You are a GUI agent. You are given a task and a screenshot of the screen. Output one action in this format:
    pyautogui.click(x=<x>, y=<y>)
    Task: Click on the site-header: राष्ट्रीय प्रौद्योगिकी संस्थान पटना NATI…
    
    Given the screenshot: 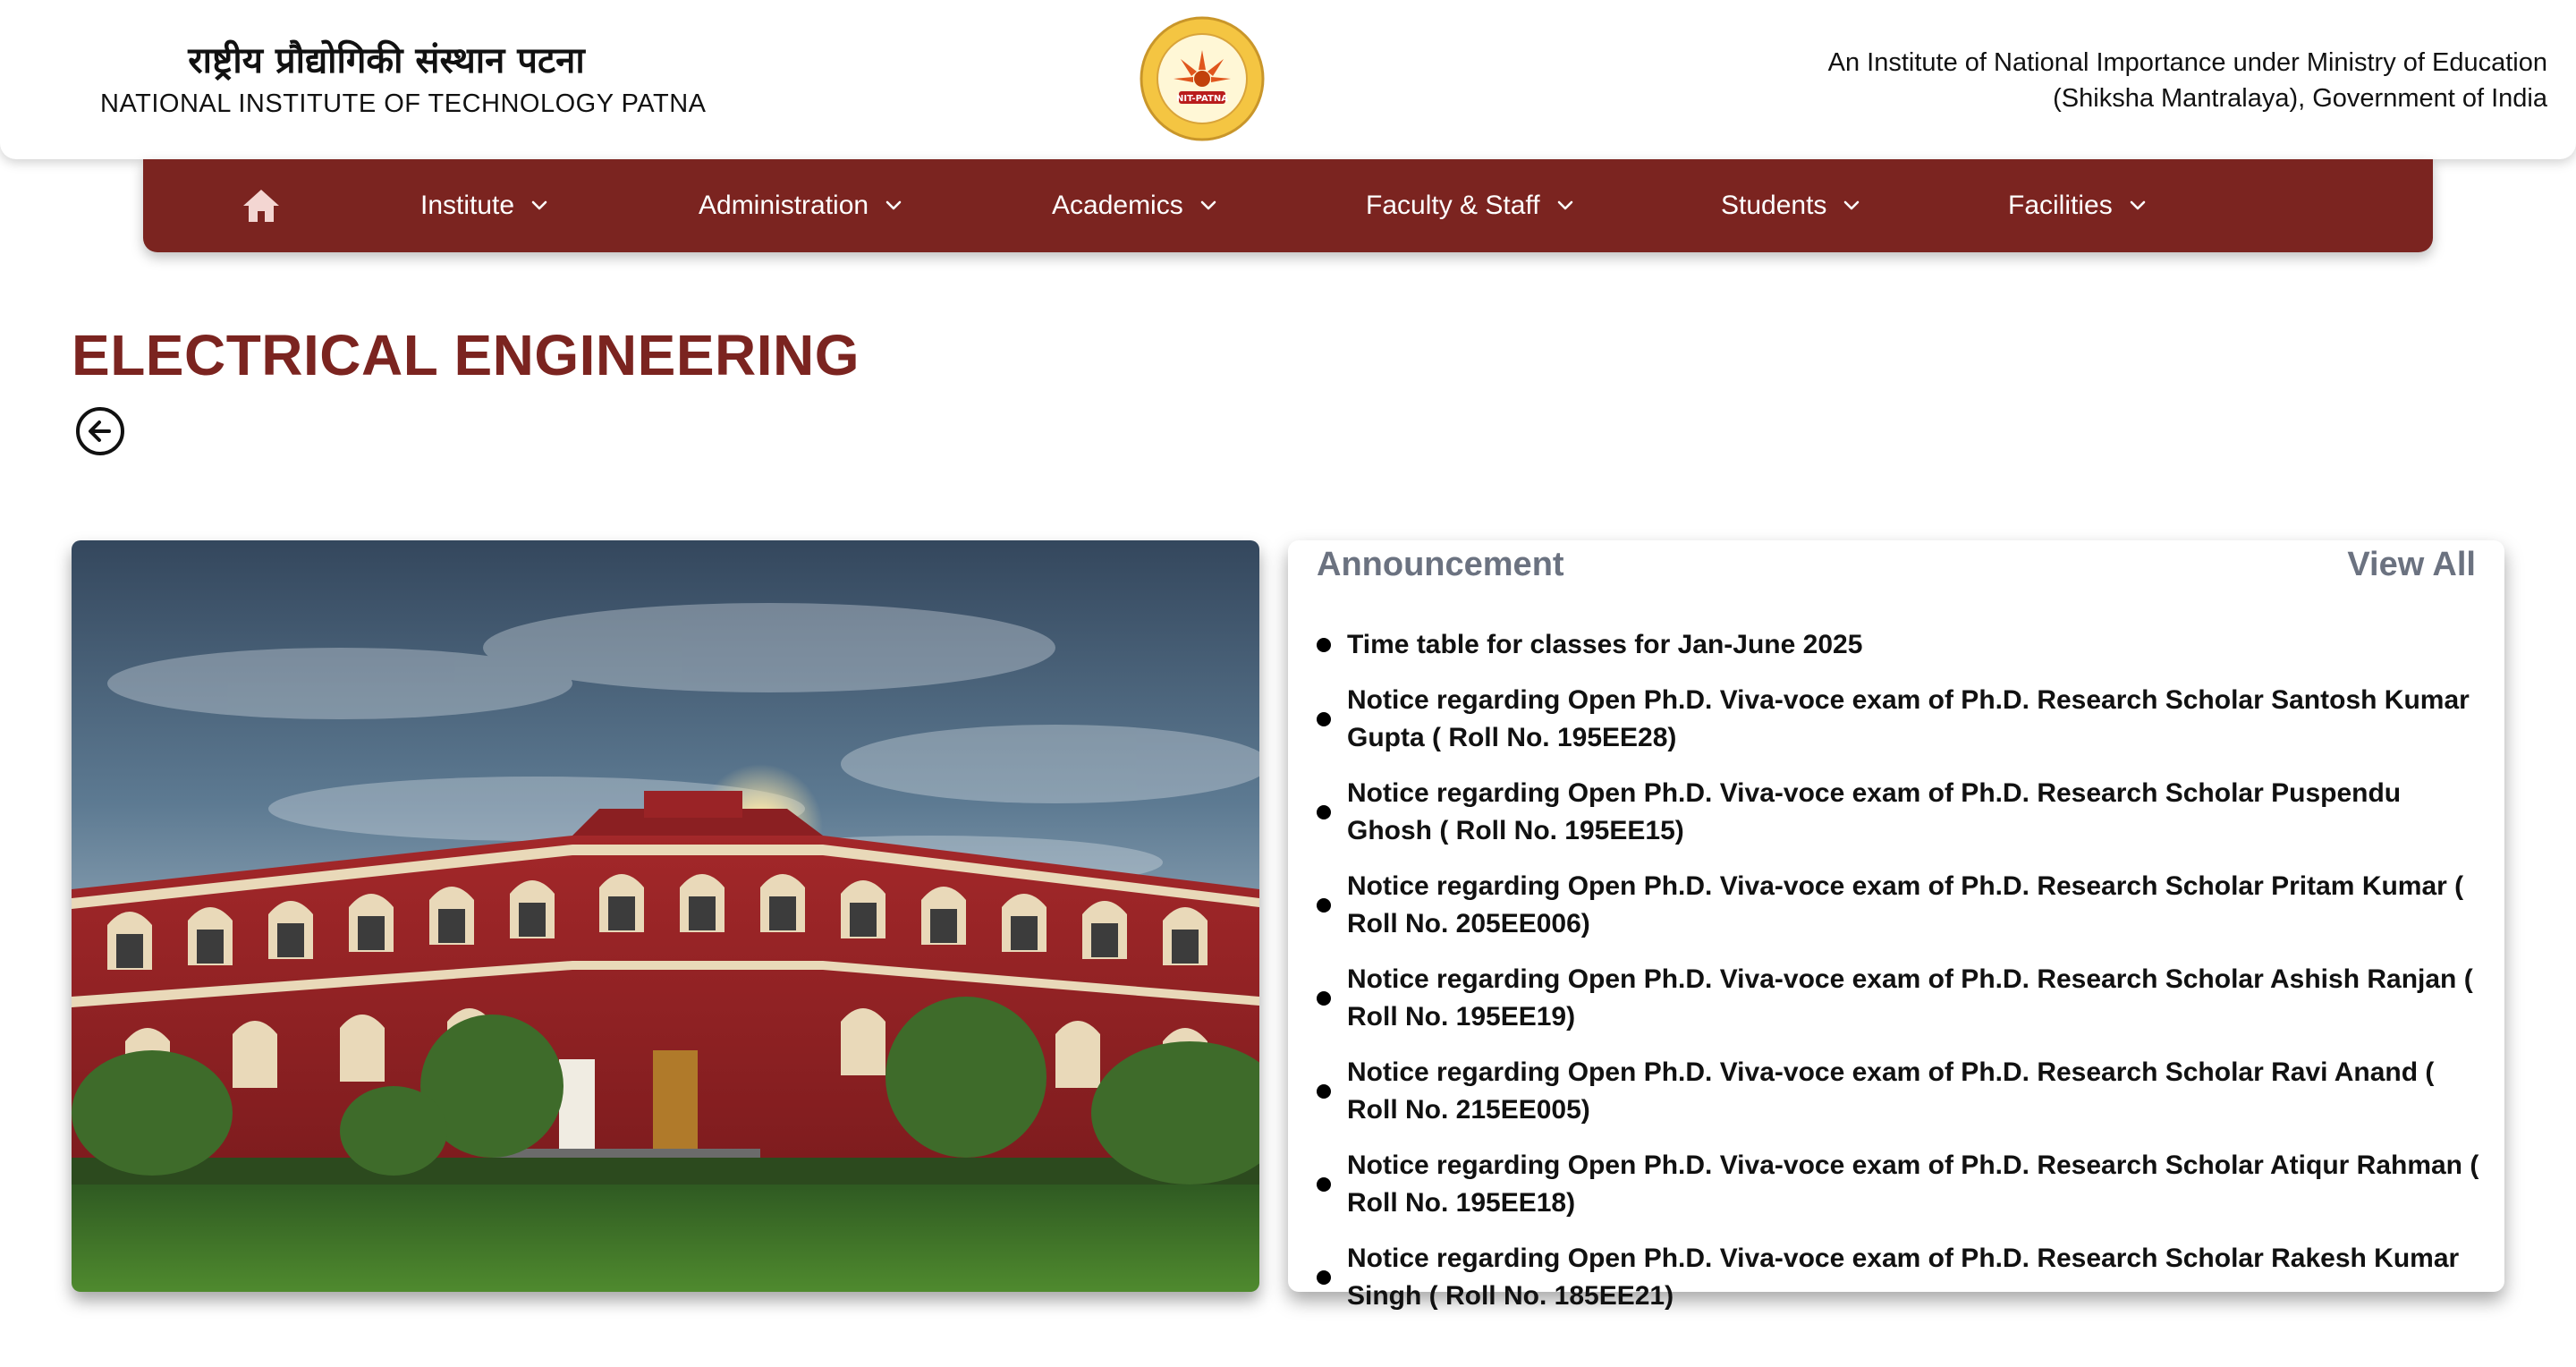 What is the action you would take?
    pyautogui.click(x=1288, y=79)
    